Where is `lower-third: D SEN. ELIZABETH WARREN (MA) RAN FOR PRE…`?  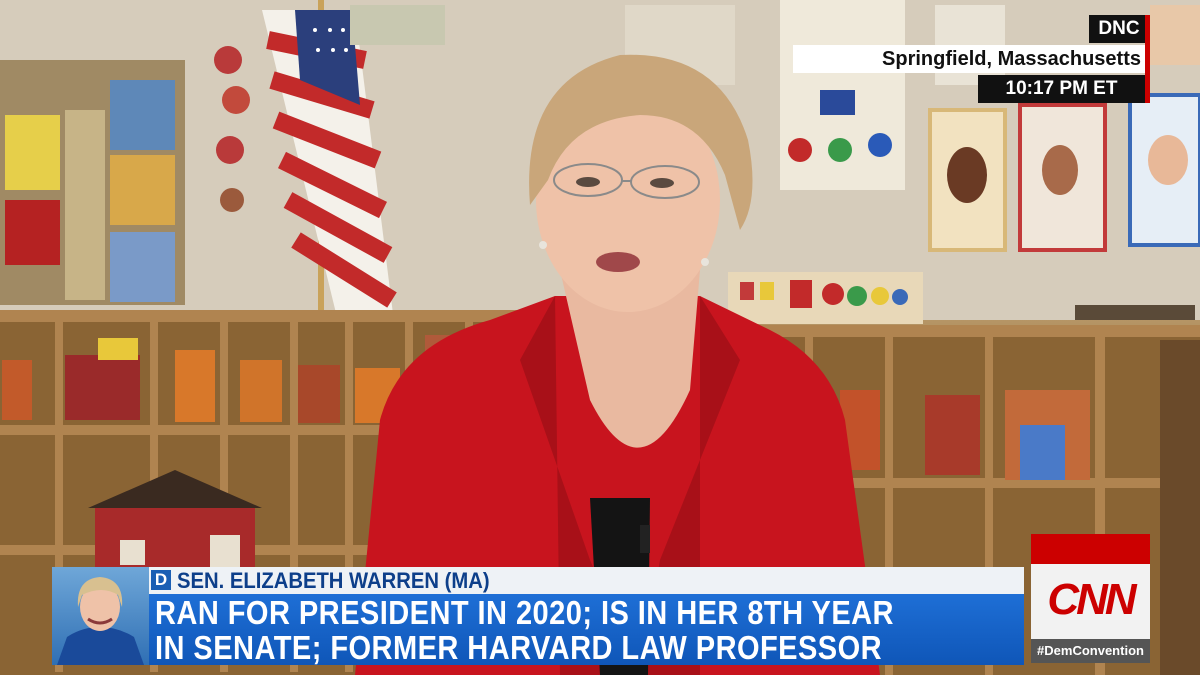 lower-third: D SEN. ELIZABETH WARREN (MA) RAN FOR PRE… is located at coordinates (538, 616).